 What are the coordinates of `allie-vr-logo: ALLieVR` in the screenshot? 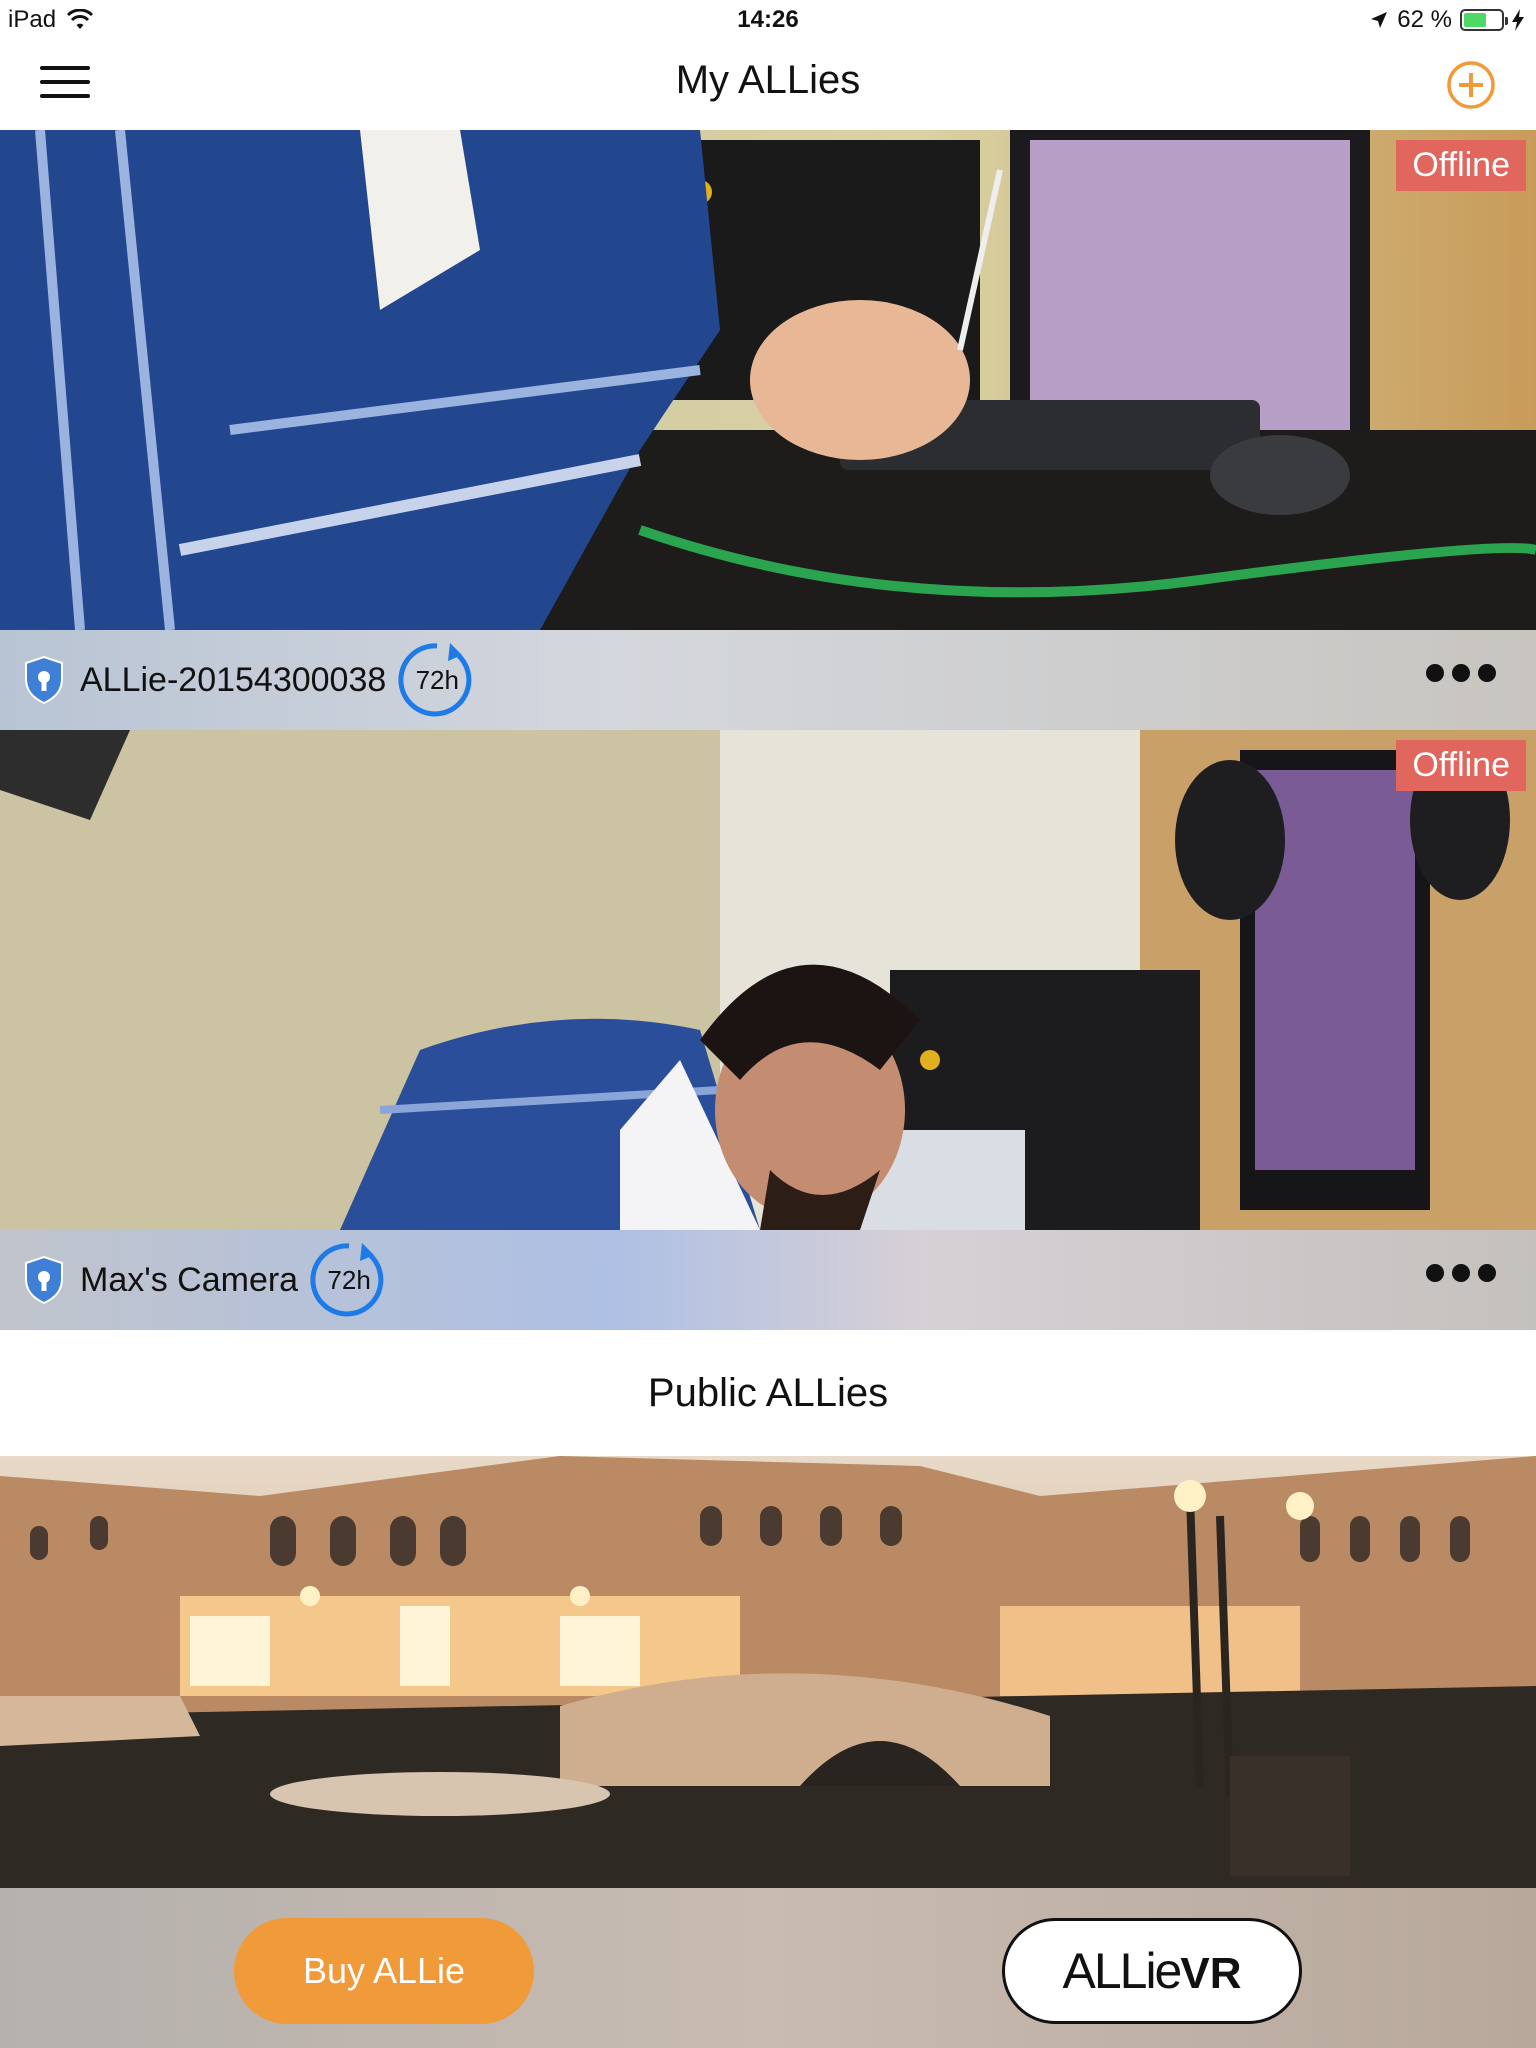 It's located at (1152, 1971).